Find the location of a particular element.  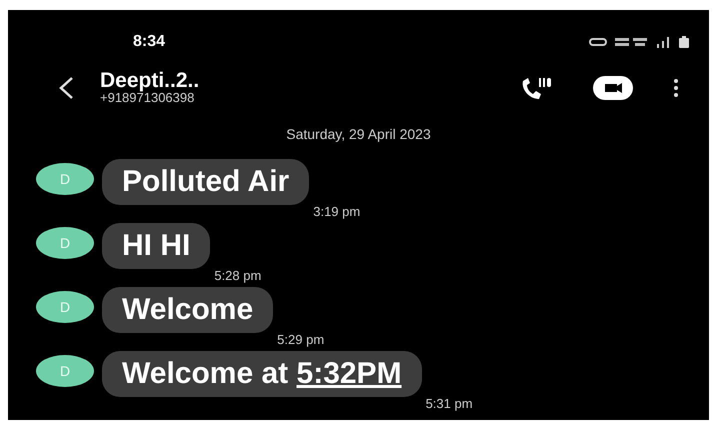

message-bubble: Welcome at 5:32PM is located at coordinates (262, 374).